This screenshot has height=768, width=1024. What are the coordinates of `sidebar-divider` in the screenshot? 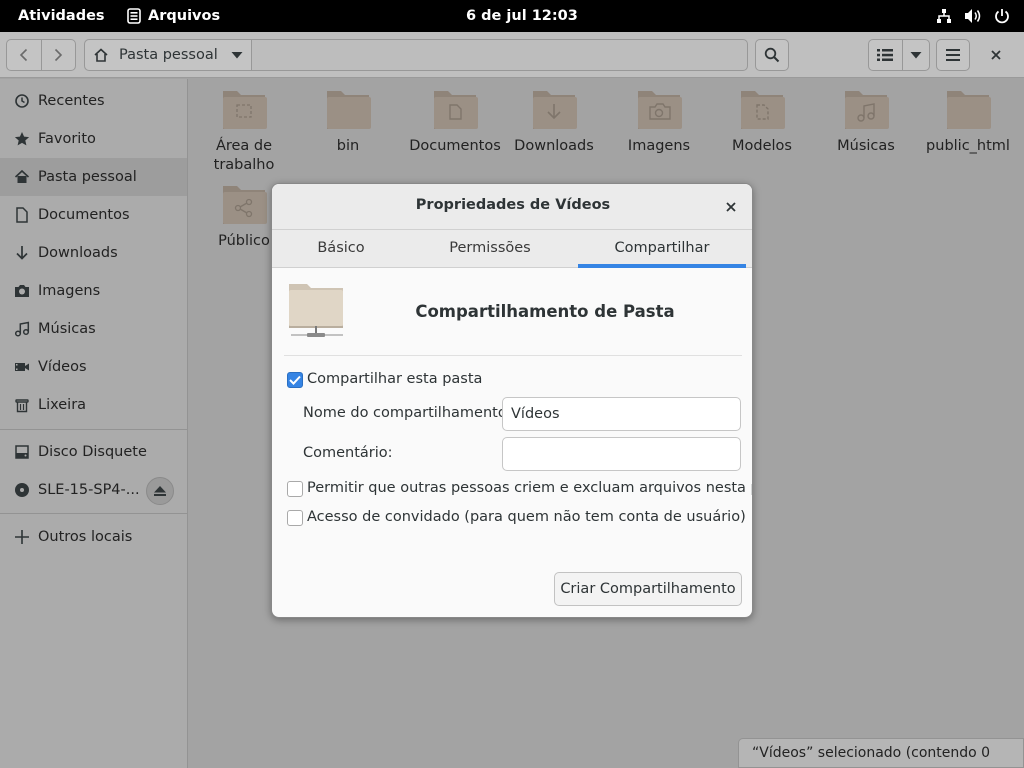 It's located at (93, 429).